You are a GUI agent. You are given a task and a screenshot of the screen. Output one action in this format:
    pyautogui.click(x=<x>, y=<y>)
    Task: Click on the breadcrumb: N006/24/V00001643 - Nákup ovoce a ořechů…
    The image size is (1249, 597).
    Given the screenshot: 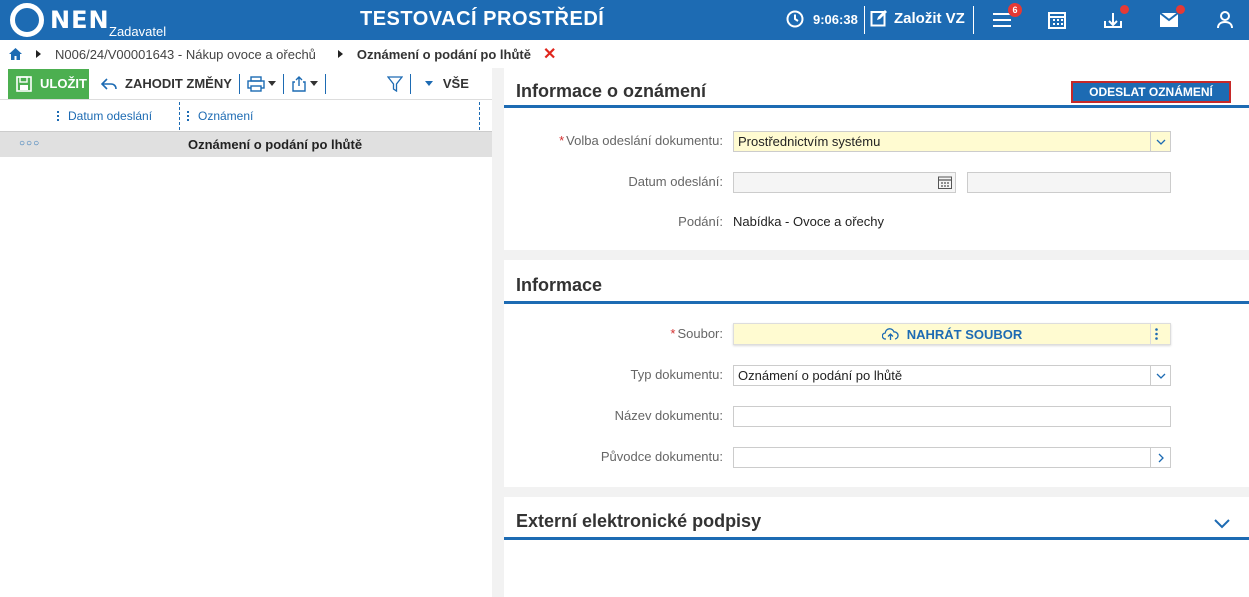 What is the action you would take?
    pyautogui.click(x=624, y=54)
    